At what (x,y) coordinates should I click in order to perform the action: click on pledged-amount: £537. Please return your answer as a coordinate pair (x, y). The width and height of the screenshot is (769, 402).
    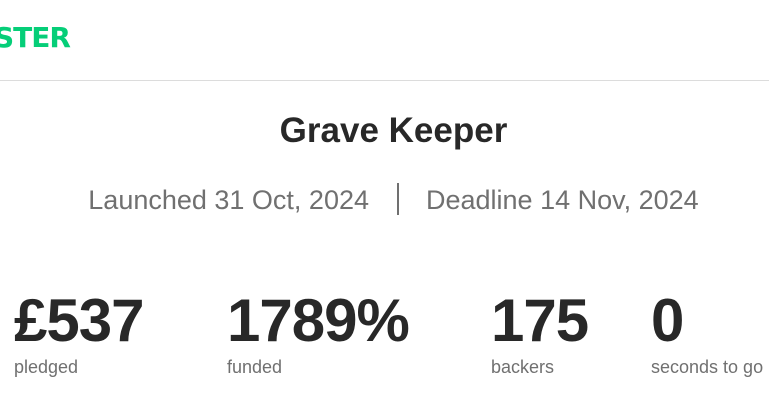
    Looking at the image, I should click on (79, 320).